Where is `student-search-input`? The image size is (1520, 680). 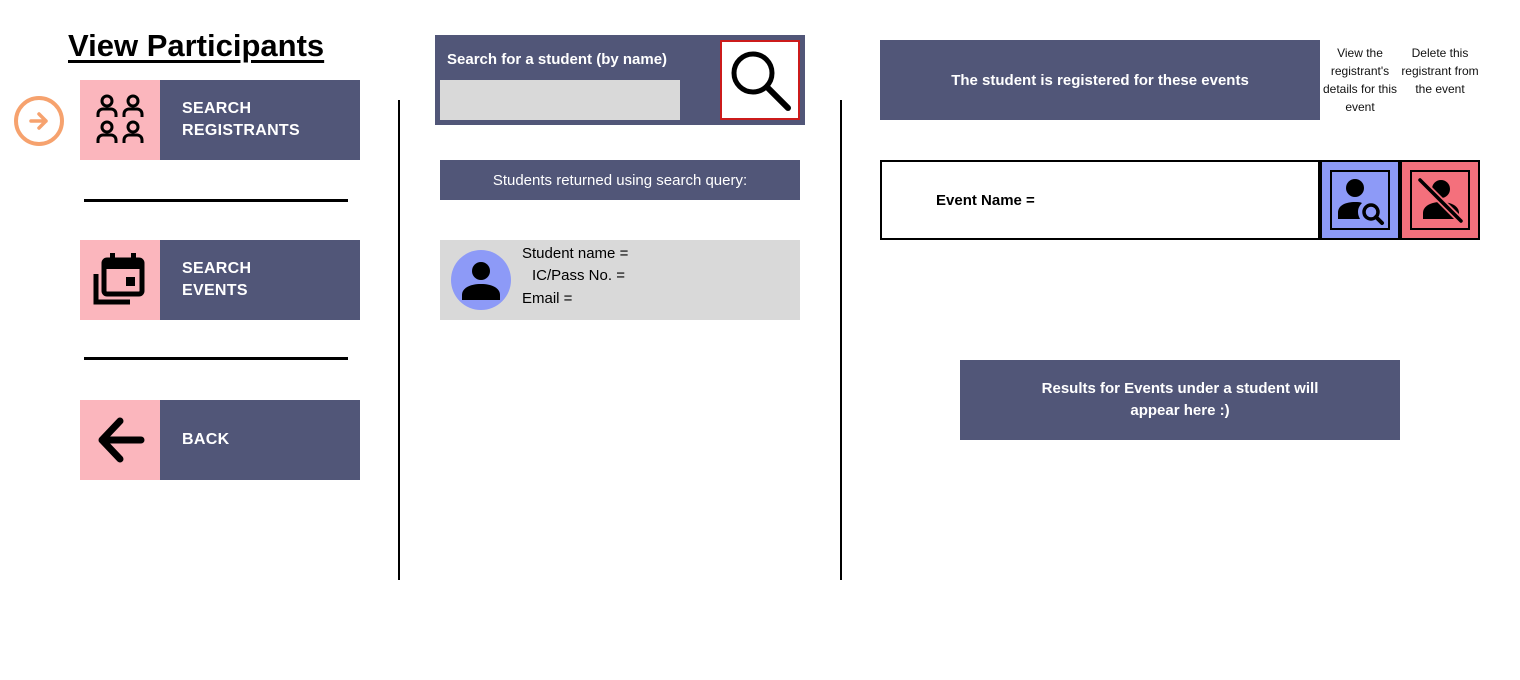
student-search-input is located at coordinates (560, 100).